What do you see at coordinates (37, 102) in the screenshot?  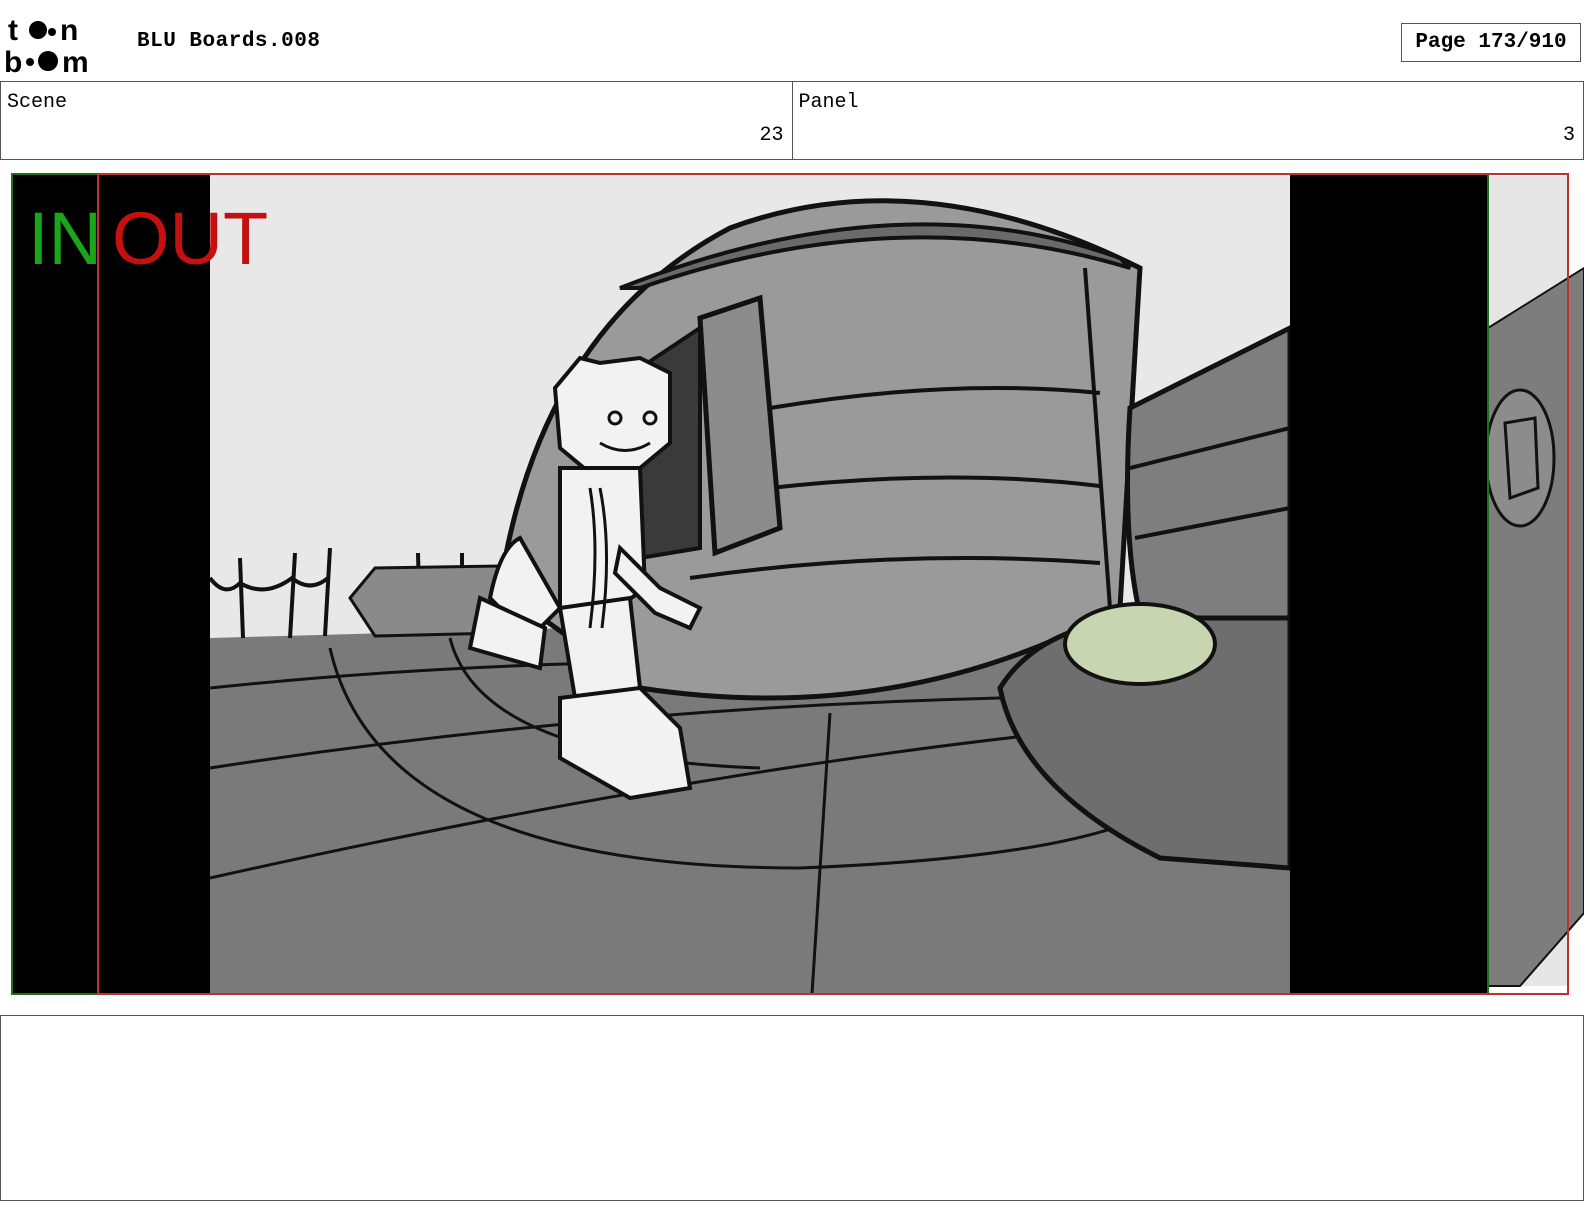 I see `scene-label: Scene` at bounding box center [37, 102].